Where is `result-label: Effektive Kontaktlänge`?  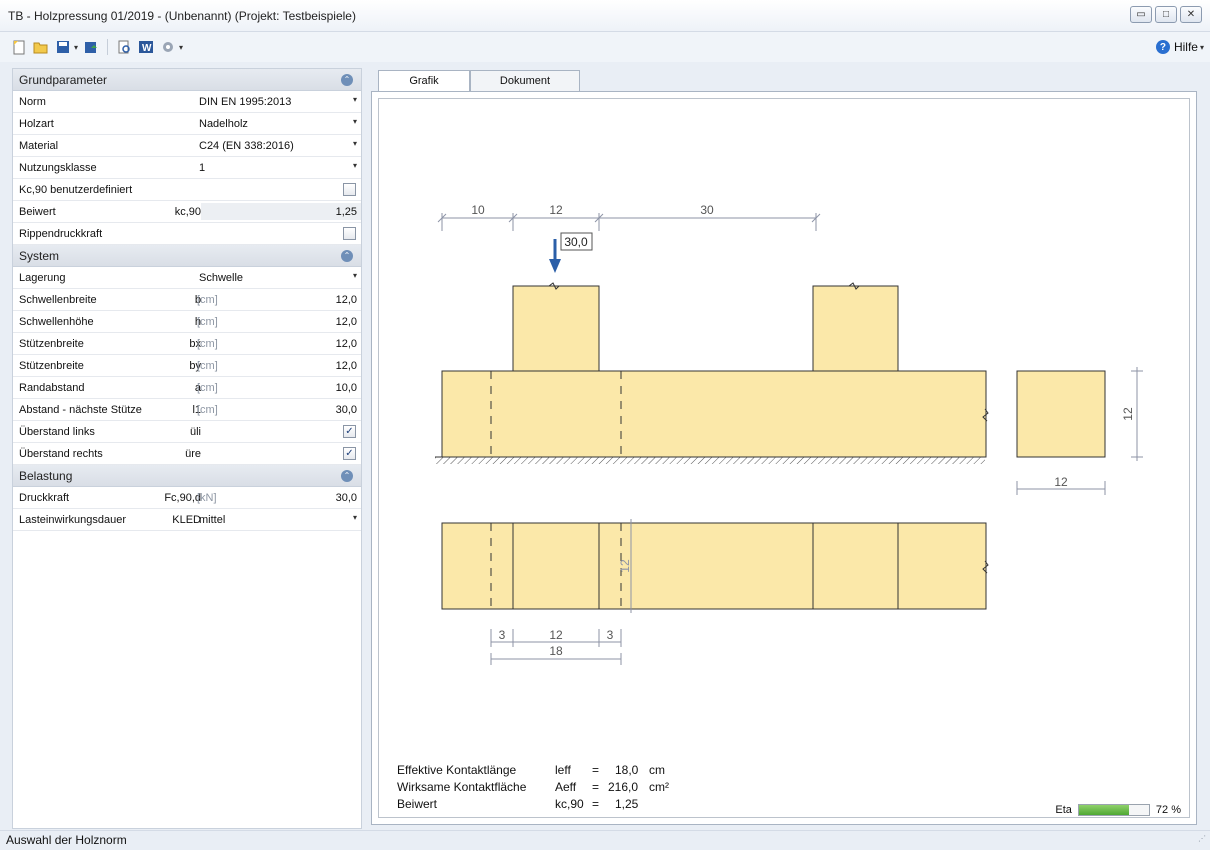 result-label: Effektive Kontaktlänge is located at coordinates (457, 770).